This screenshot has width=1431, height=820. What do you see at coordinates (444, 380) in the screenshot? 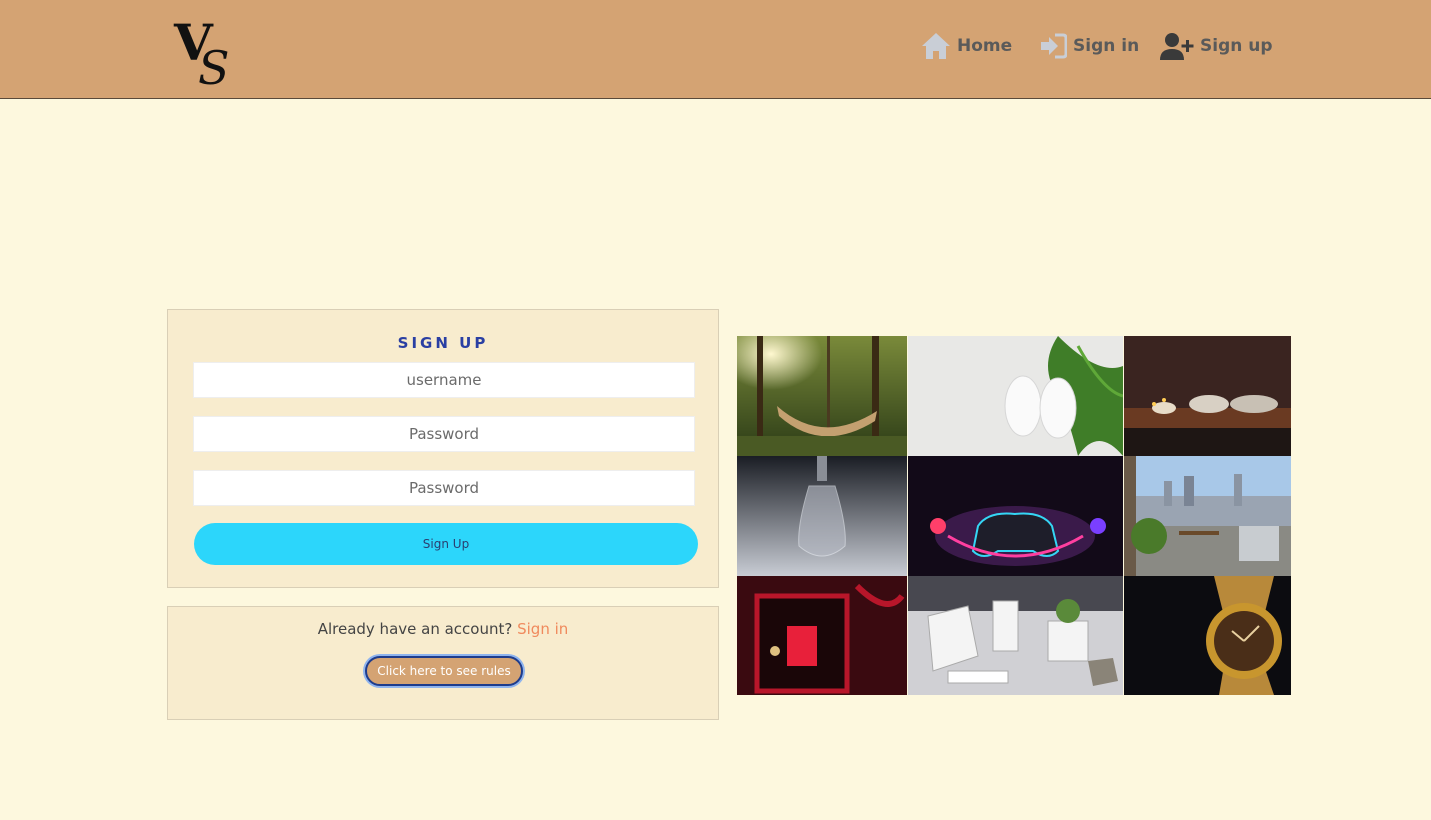
I see `username-input` at bounding box center [444, 380].